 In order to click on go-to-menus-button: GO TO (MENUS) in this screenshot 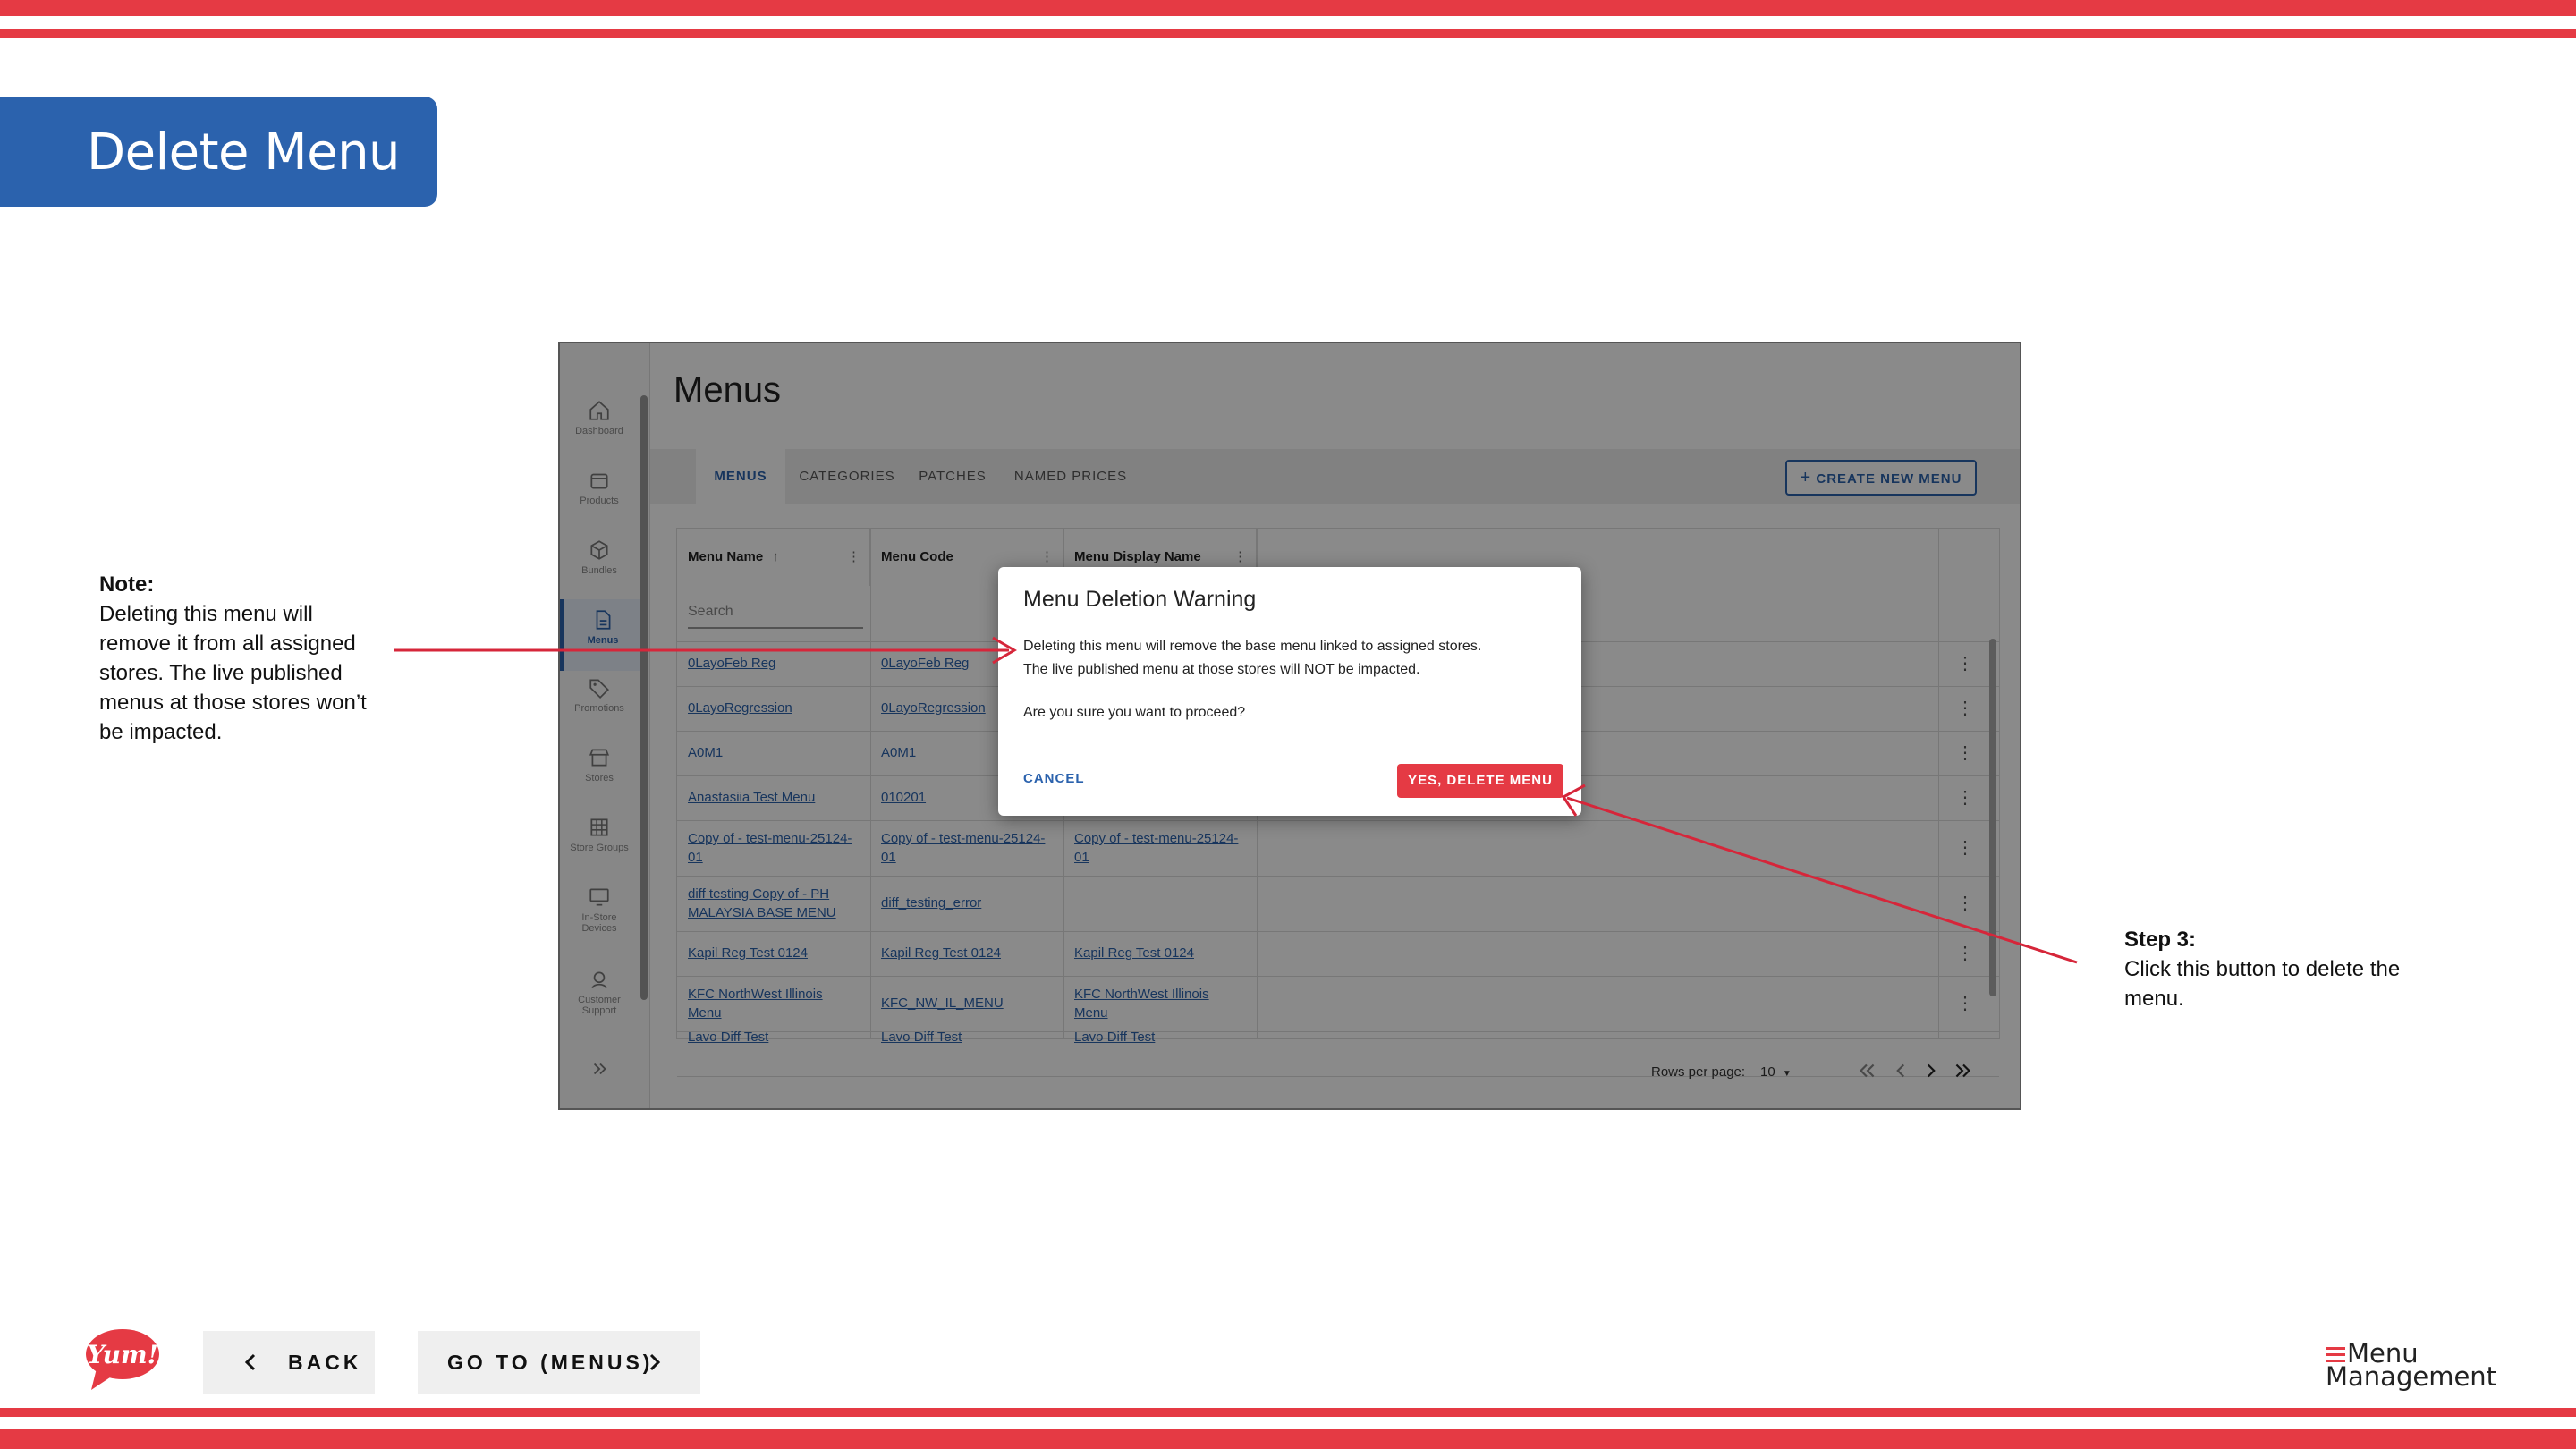, I will do `click(559, 1362)`.